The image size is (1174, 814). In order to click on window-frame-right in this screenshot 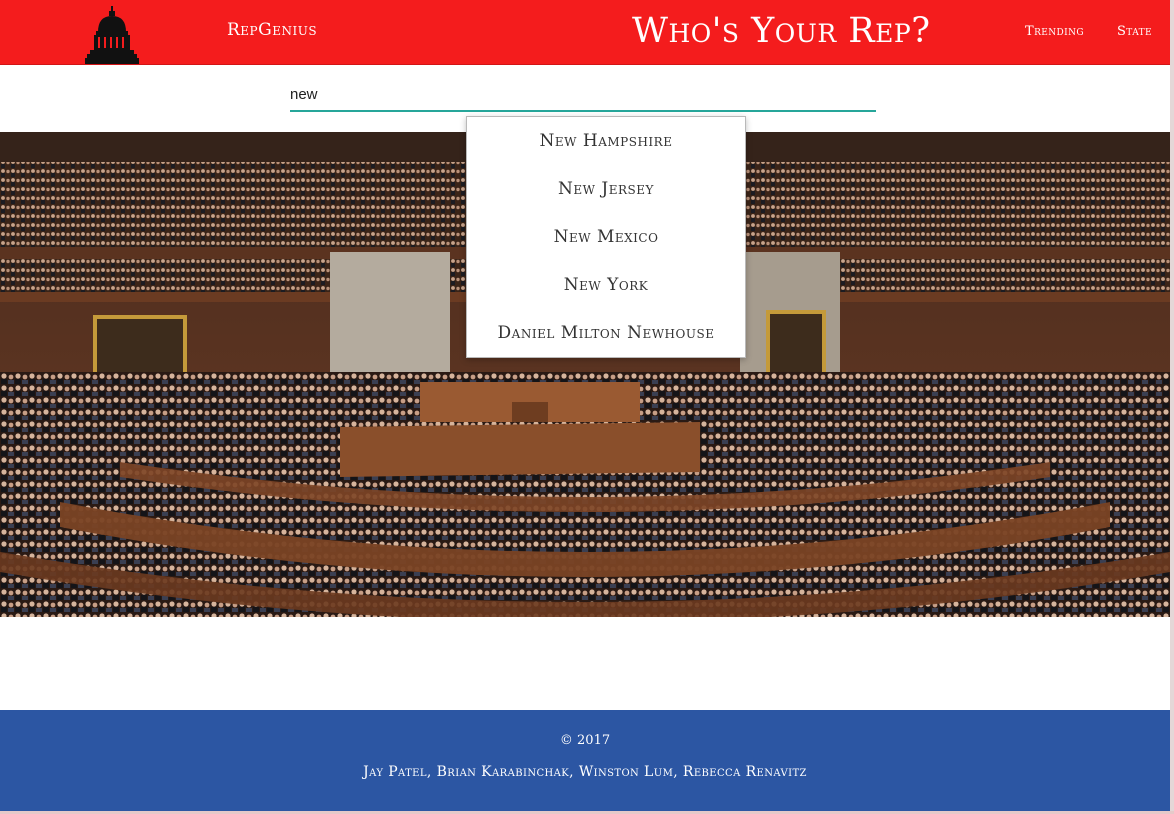, I will do `click(1172, 407)`.